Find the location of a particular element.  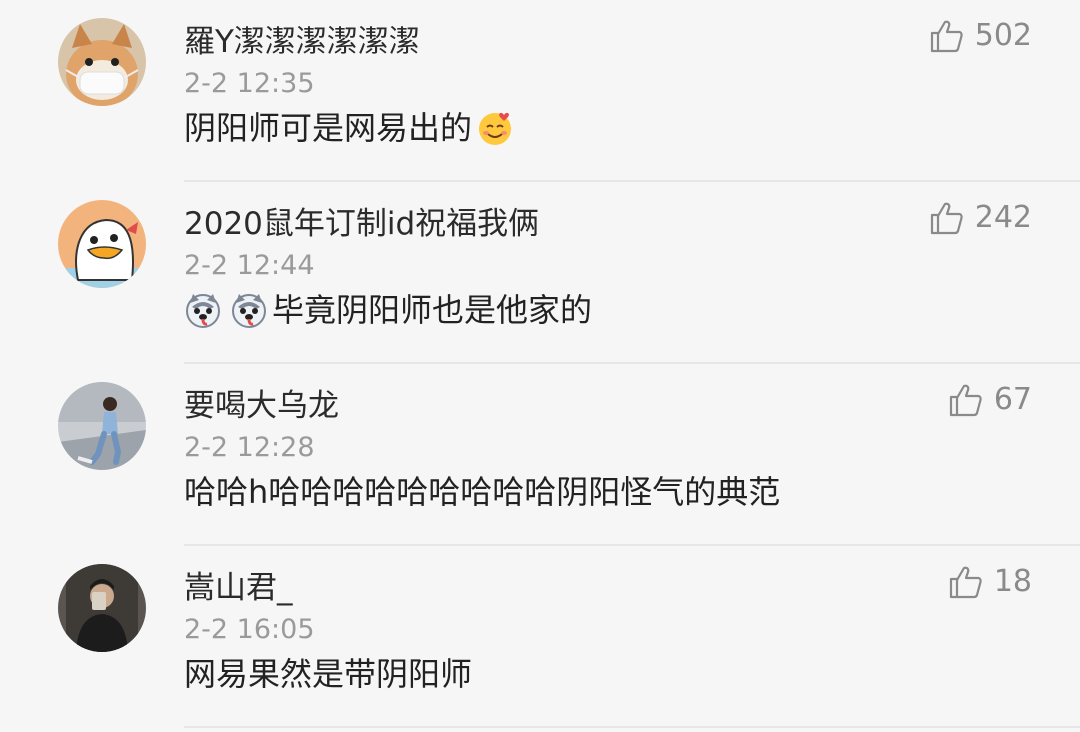

comment-text: 网易果然是带阴阳师 is located at coordinates (328, 674).